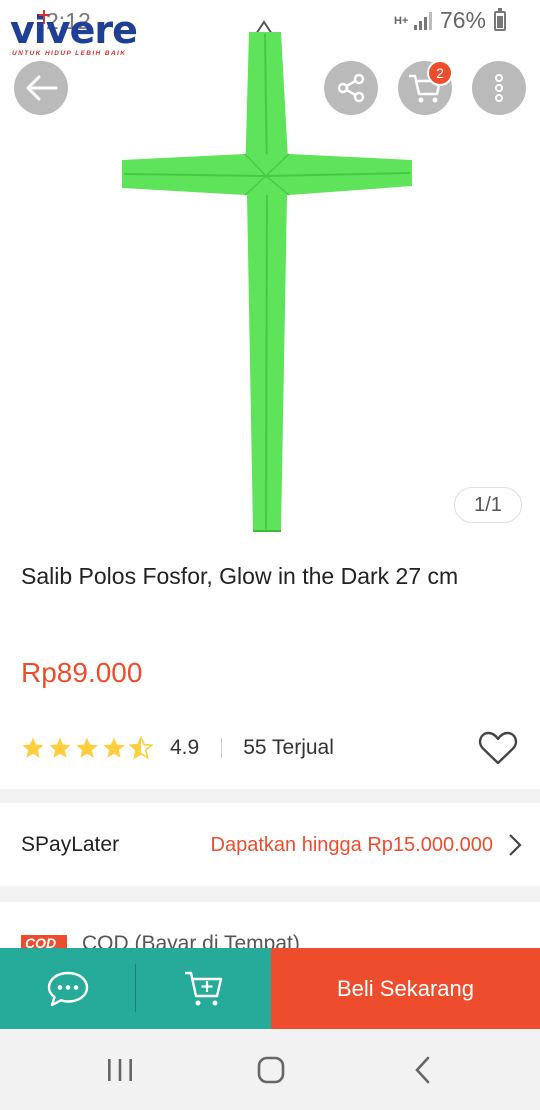 This screenshot has height=1110, width=540. Describe the element at coordinates (351, 845) in the screenshot. I see `spaylater-offer: Dapatkan hingga Rp15.000.000` at that location.